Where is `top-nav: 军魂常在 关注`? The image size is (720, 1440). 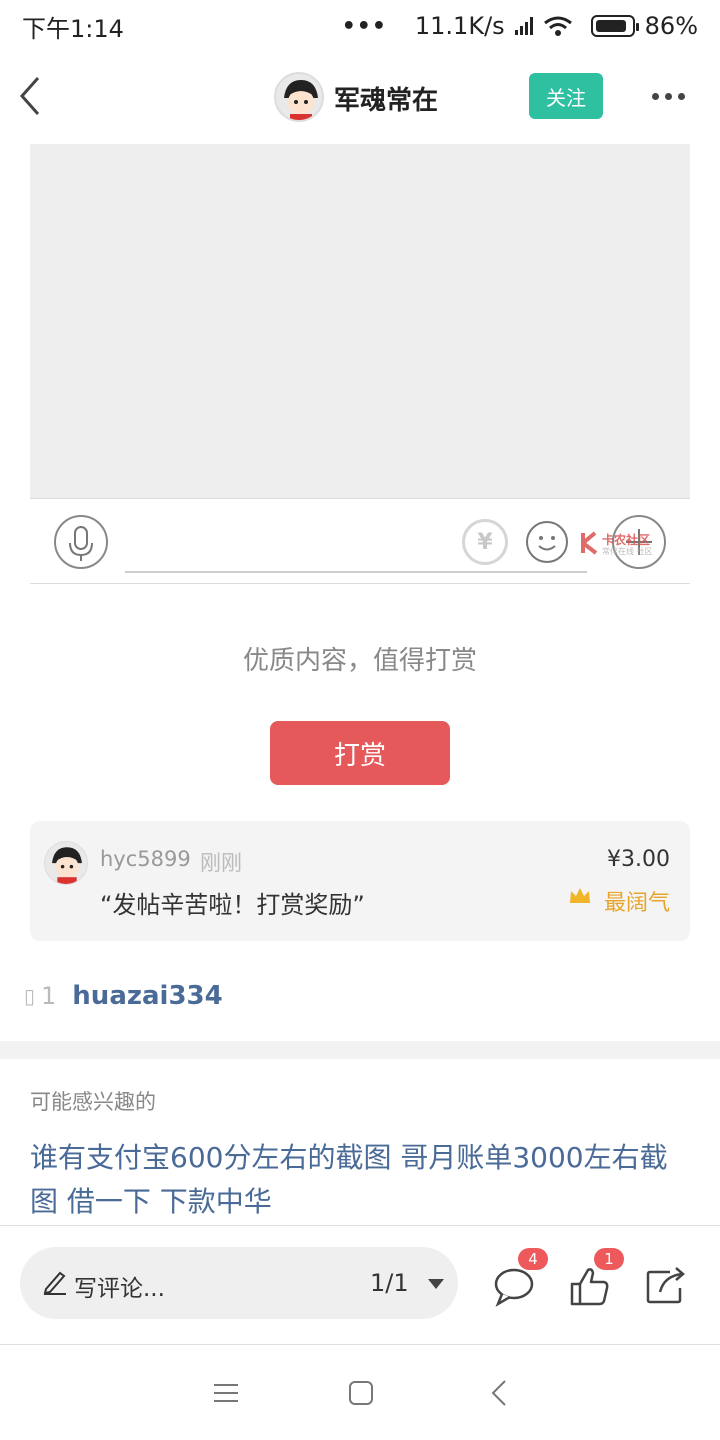
top-nav: 军魂常在 关注 is located at coordinates (360, 97).